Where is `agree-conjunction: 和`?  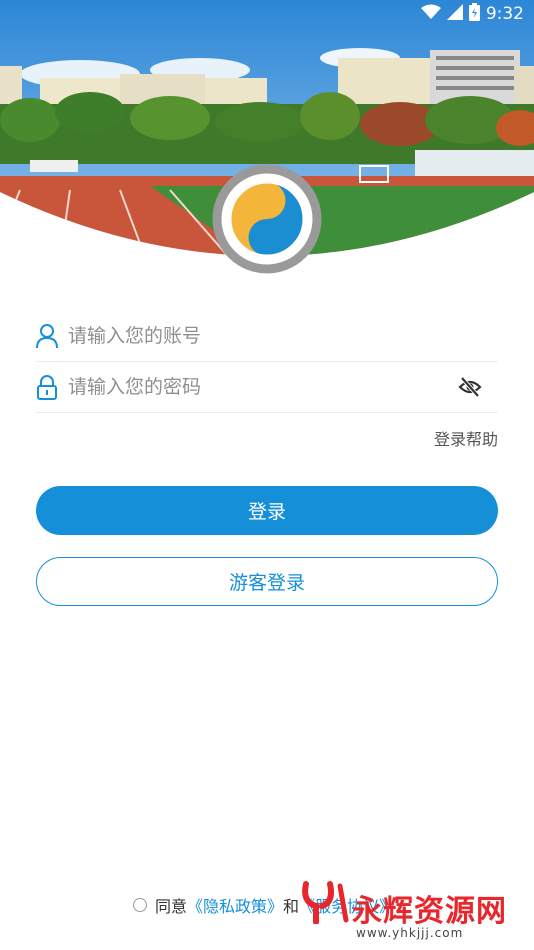 agree-conjunction: 和 is located at coordinates (291, 906).